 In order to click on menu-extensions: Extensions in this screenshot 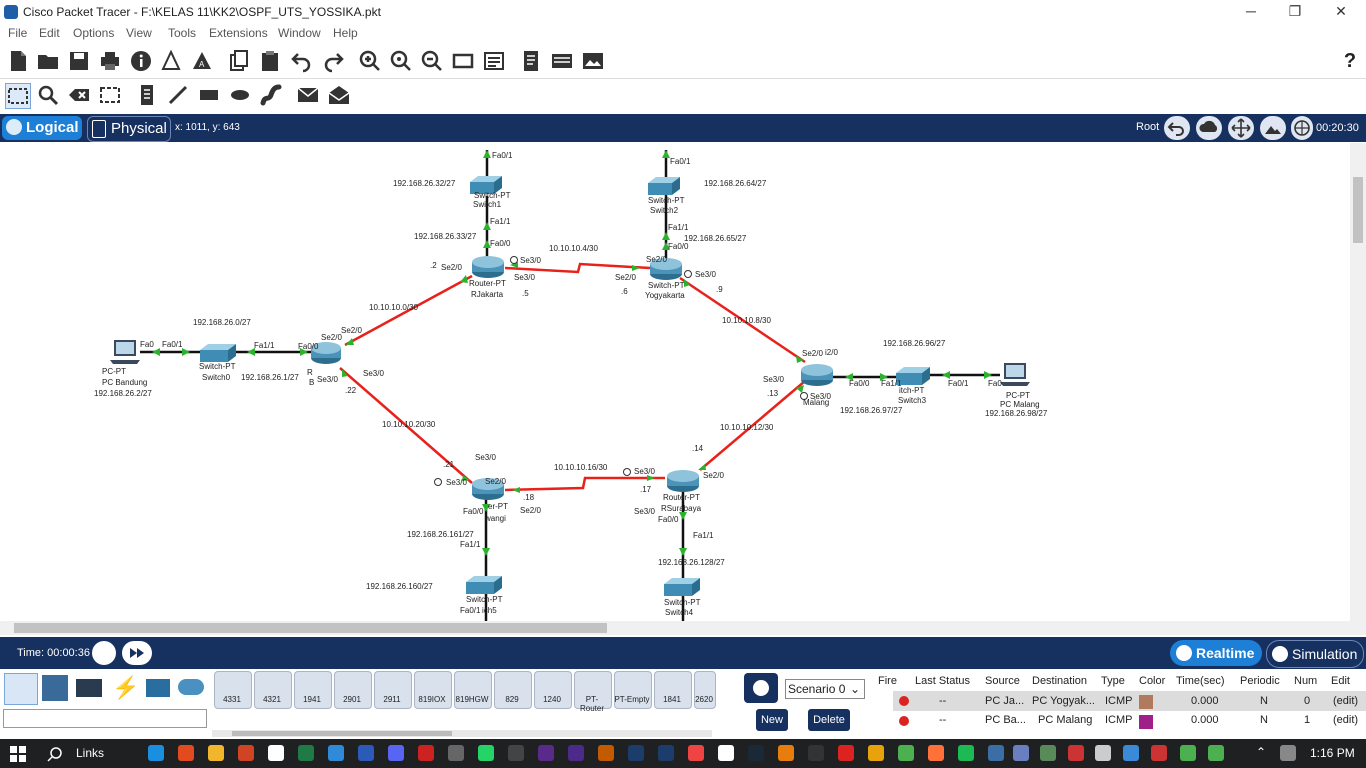, I will do `click(238, 33)`.